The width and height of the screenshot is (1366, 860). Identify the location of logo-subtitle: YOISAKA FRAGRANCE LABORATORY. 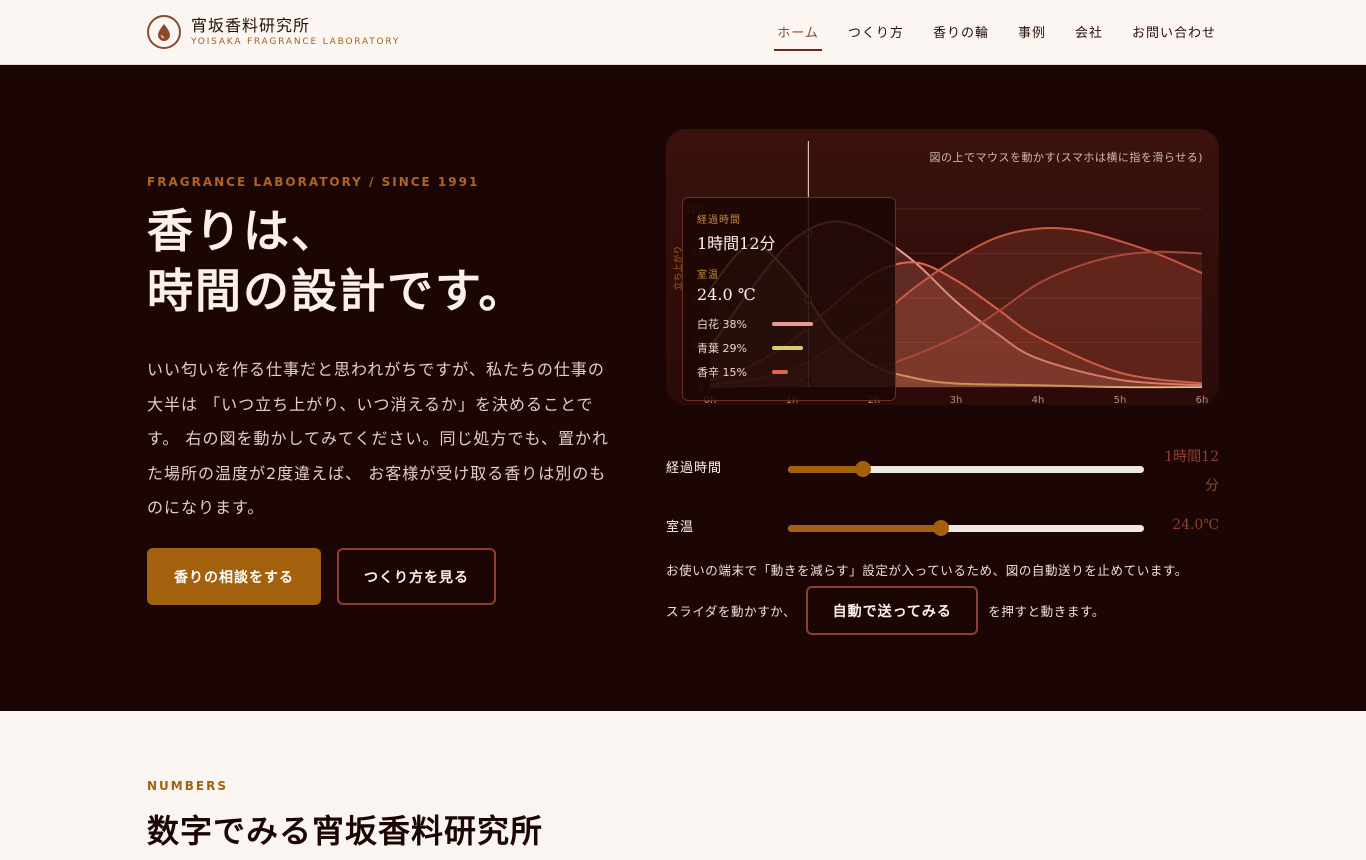
(296, 42).